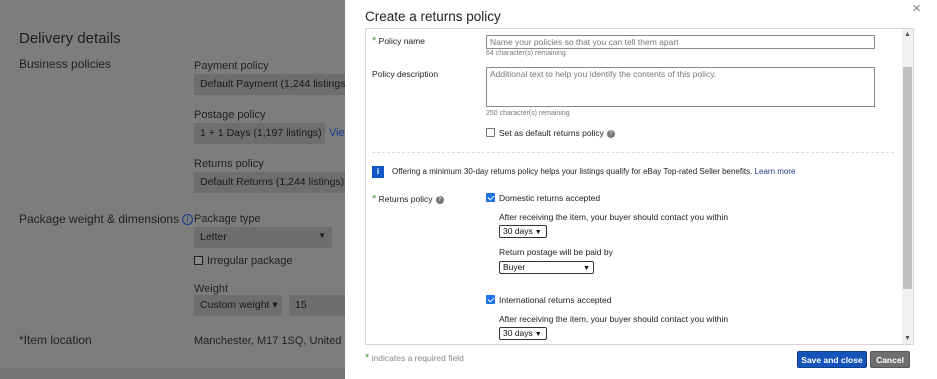 The image size is (937, 379). What do you see at coordinates (198, 260) in the screenshot?
I see `irregular-checkbox` at bounding box center [198, 260].